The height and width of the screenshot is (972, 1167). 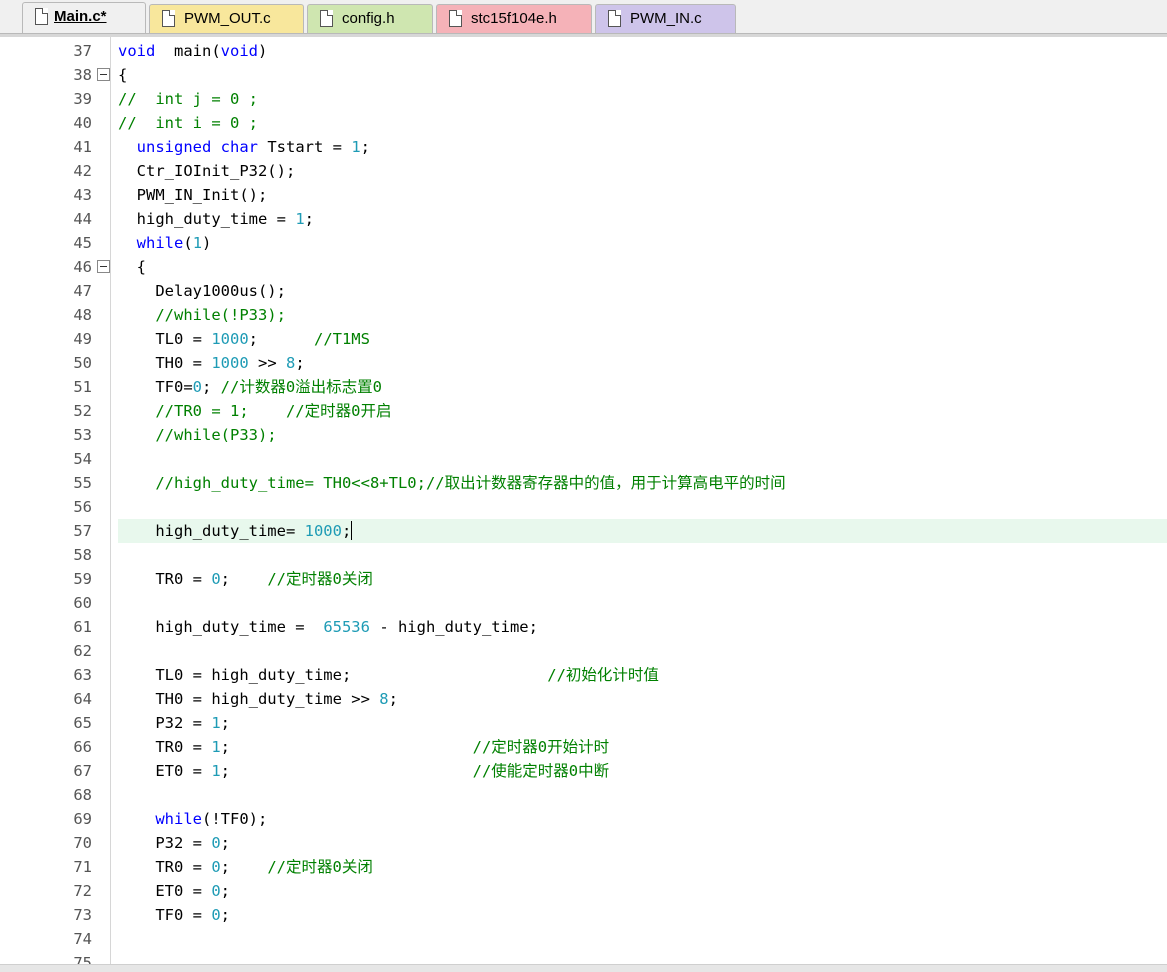 I want to click on line-number: 67, so click(x=82, y=771).